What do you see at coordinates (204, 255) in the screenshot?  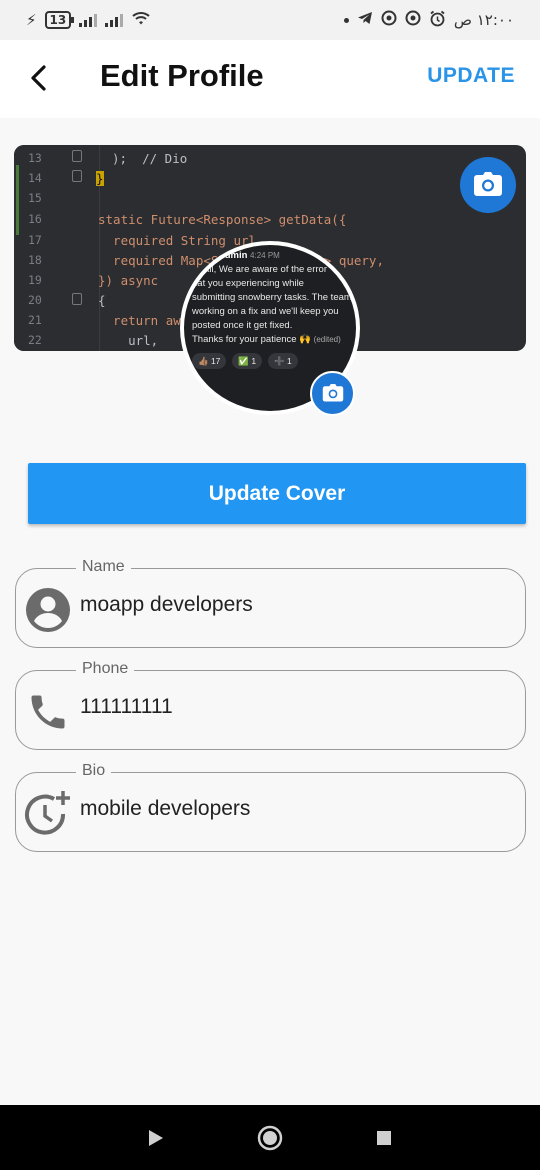 I see `channel-tag: nnel` at bounding box center [204, 255].